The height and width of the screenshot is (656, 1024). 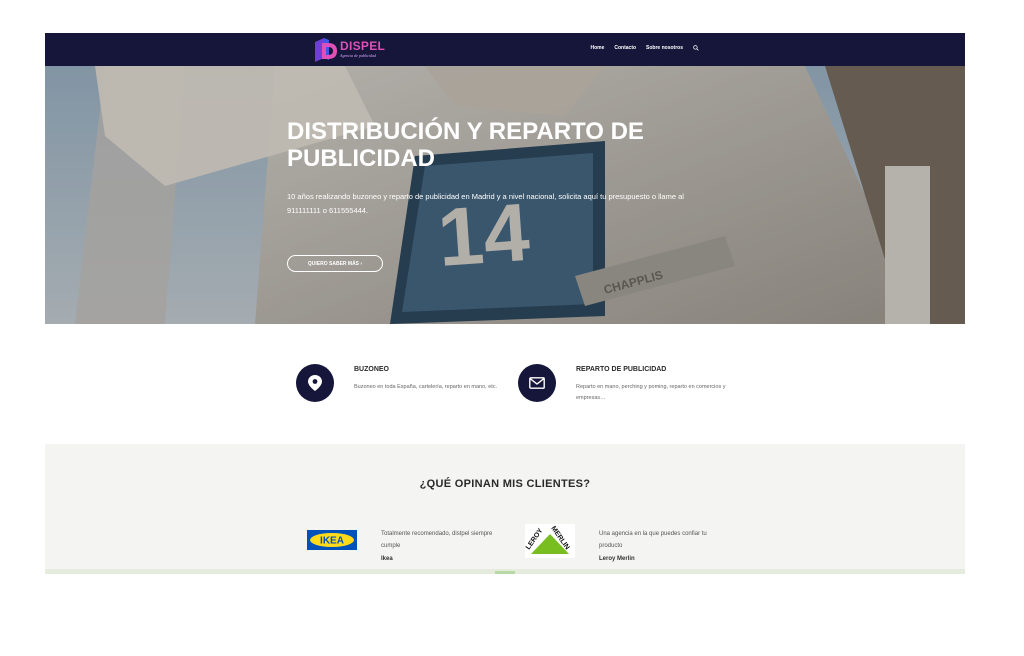 What do you see at coordinates (335, 263) in the screenshot?
I see `quiero-saber-mas-button: QUIERO SABER MÁS ›` at bounding box center [335, 263].